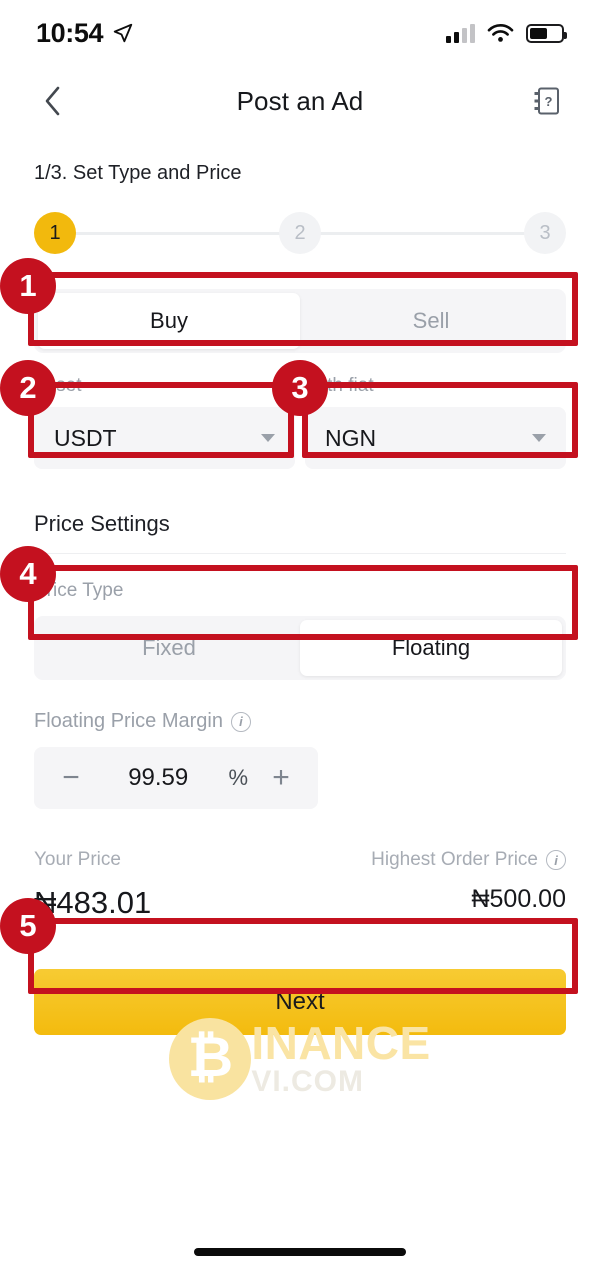 The width and height of the screenshot is (600, 1274). What do you see at coordinates (281, 778) in the screenshot?
I see `margin-increment-button: +` at bounding box center [281, 778].